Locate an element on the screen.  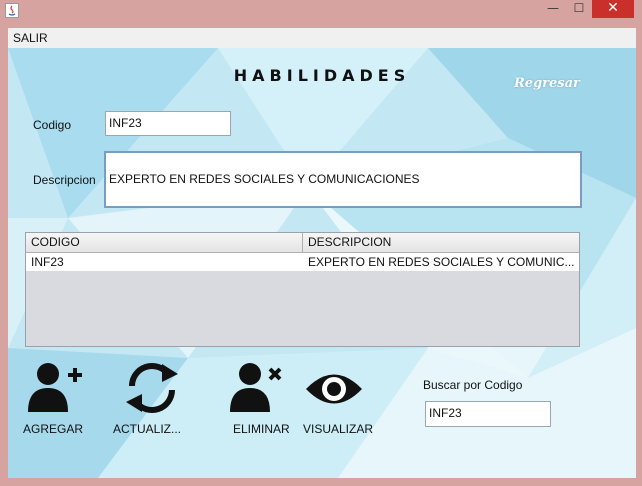
column-header-codigo: CODIGO is located at coordinates (164, 242).